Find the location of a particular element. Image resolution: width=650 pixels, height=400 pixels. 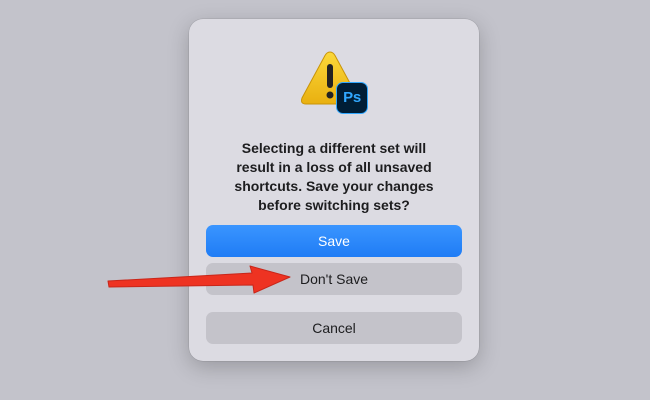

alert-icon-group: Ps is located at coordinates (334, 89).